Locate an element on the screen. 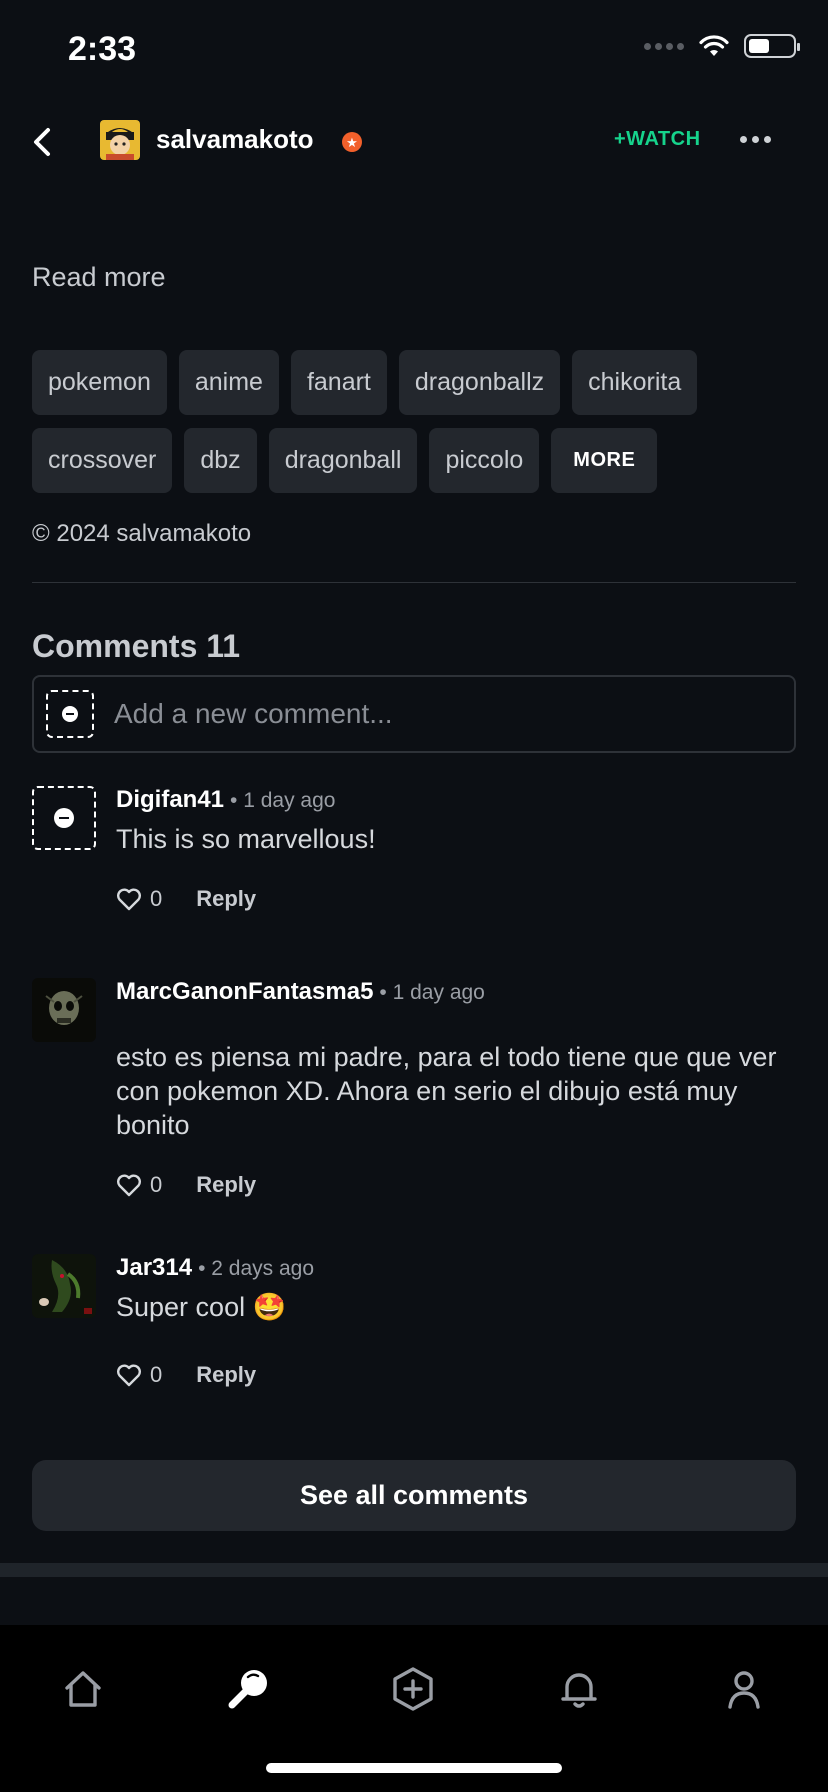 The height and width of the screenshot is (1792, 828). tag-chip: piccolo is located at coordinates (484, 460).